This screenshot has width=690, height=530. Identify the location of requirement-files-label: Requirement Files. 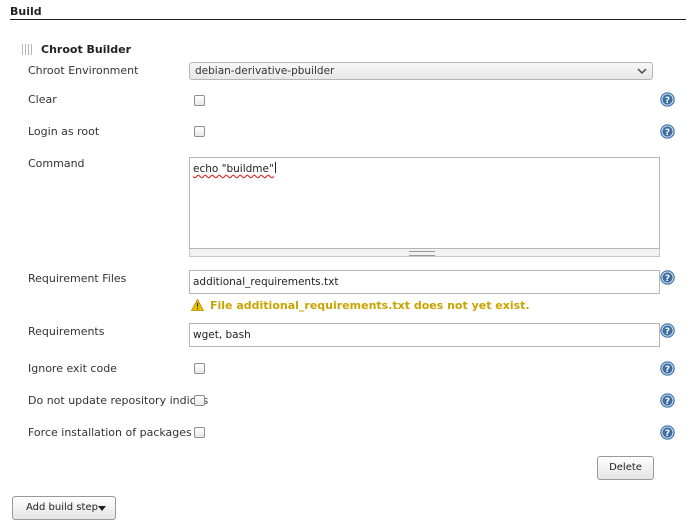
(77, 278).